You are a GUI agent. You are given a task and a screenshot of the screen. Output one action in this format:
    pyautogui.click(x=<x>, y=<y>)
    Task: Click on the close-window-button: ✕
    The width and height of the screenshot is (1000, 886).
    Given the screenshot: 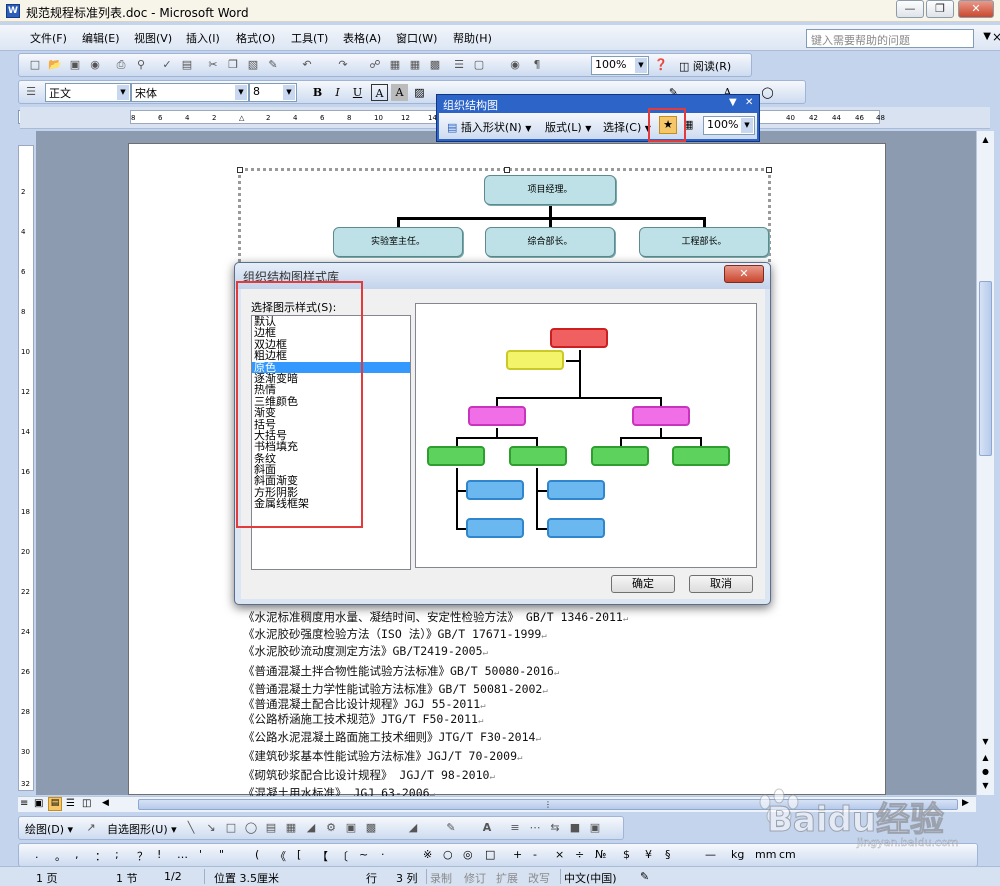 What is the action you would take?
    pyautogui.click(x=976, y=9)
    